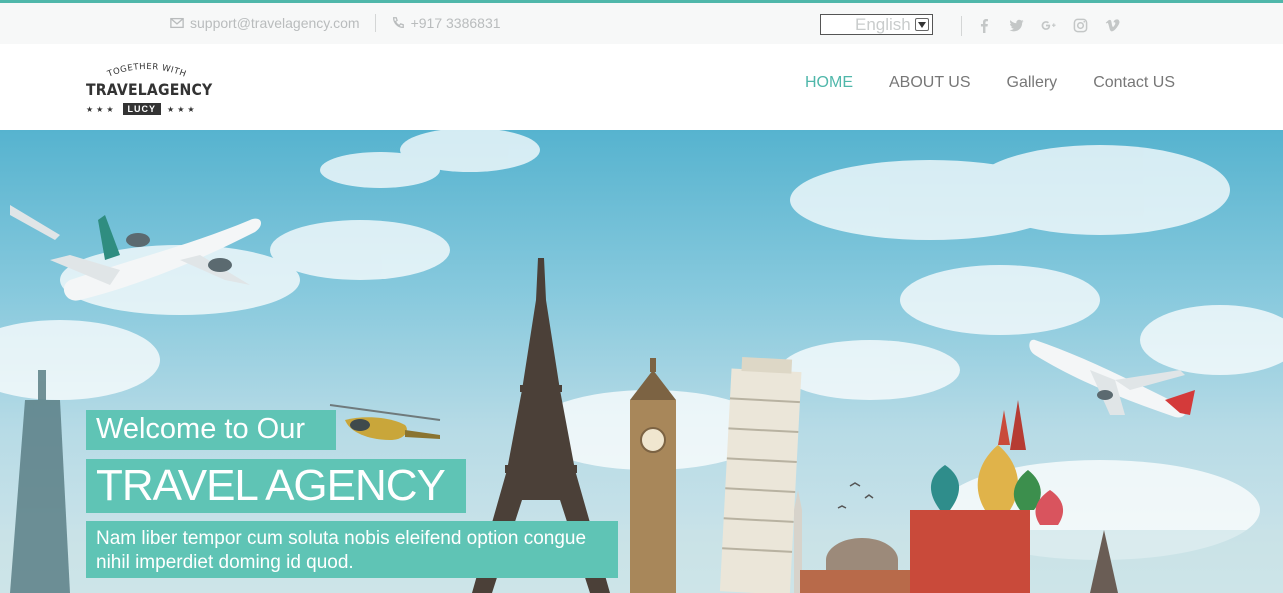 Image resolution: width=1283 pixels, height=593 pixels. What do you see at coordinates (455, 23) in the screenshot?
I see `phone-text: +917 3386831` at bounding box center [455, 23].